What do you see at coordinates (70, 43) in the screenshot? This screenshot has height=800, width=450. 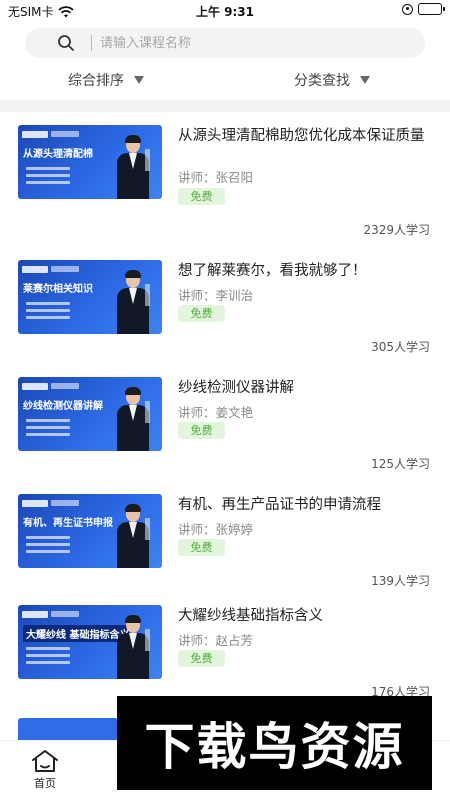 I see `search-icon` at bounding box center [70, 43].